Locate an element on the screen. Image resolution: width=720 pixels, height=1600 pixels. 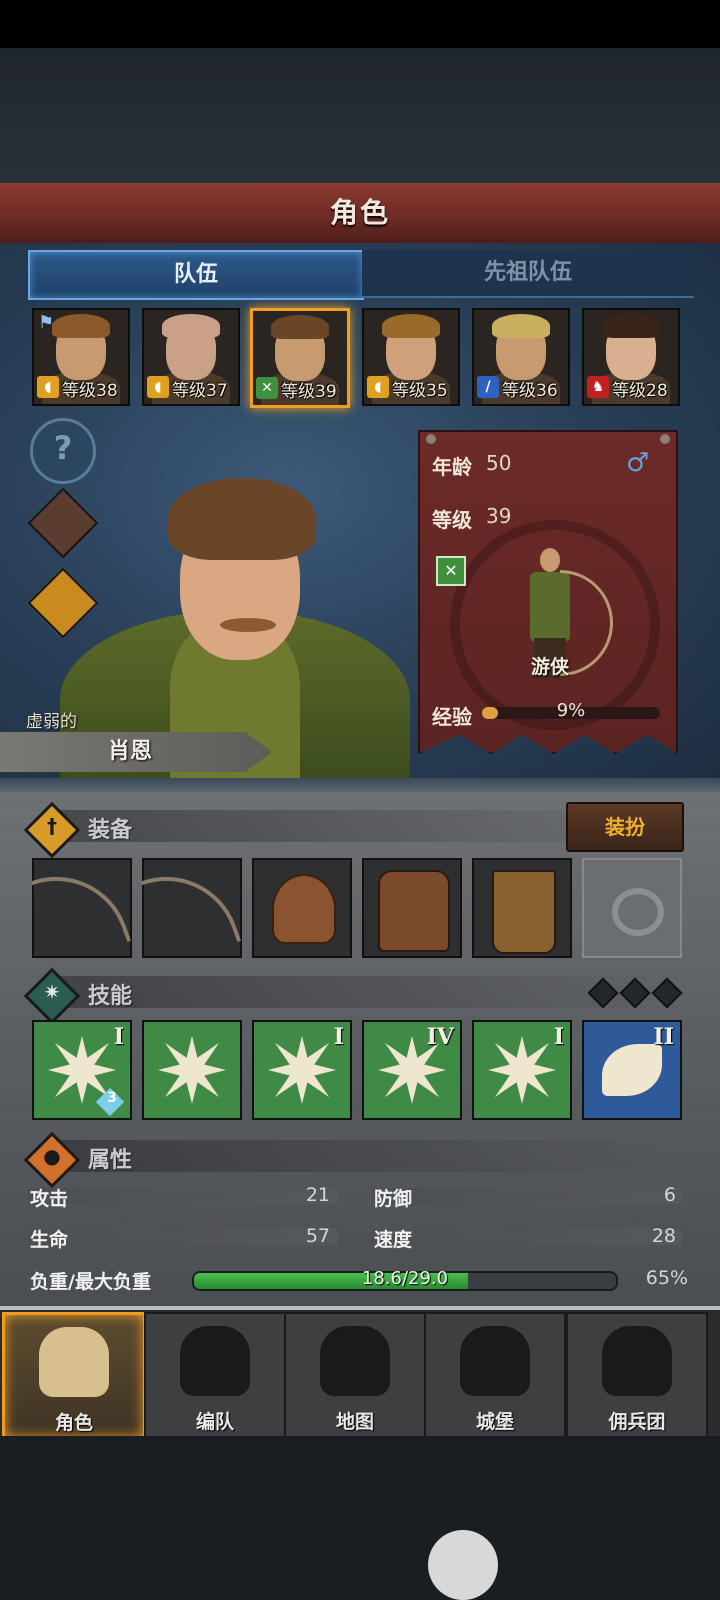
level-value: 39 is located at coordinates (499, 516).